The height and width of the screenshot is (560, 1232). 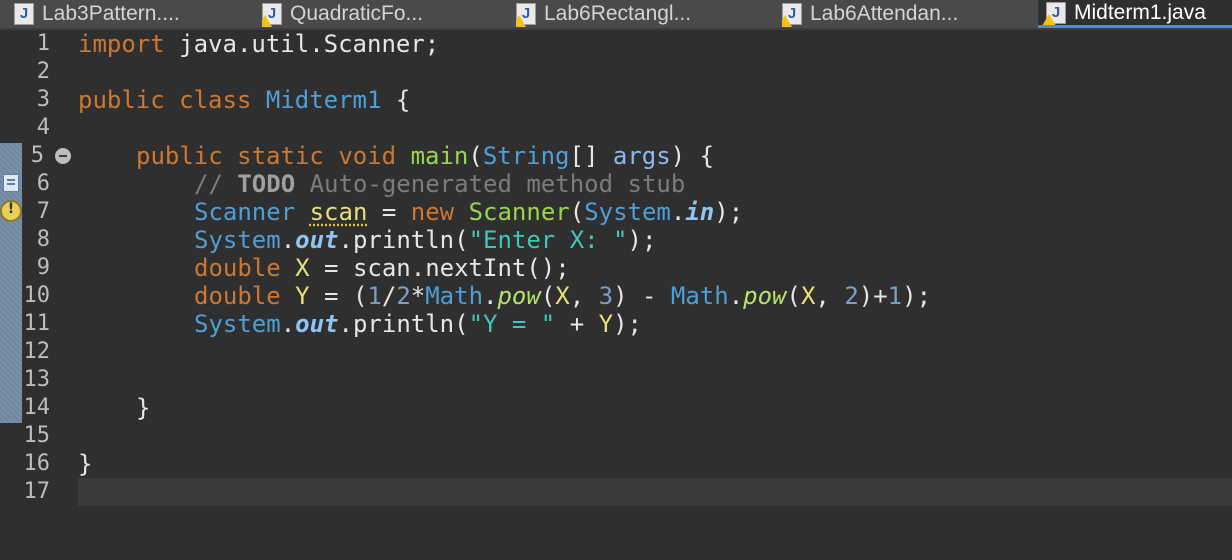 I want to click on line-number: 2, so click(x=43, y=71).